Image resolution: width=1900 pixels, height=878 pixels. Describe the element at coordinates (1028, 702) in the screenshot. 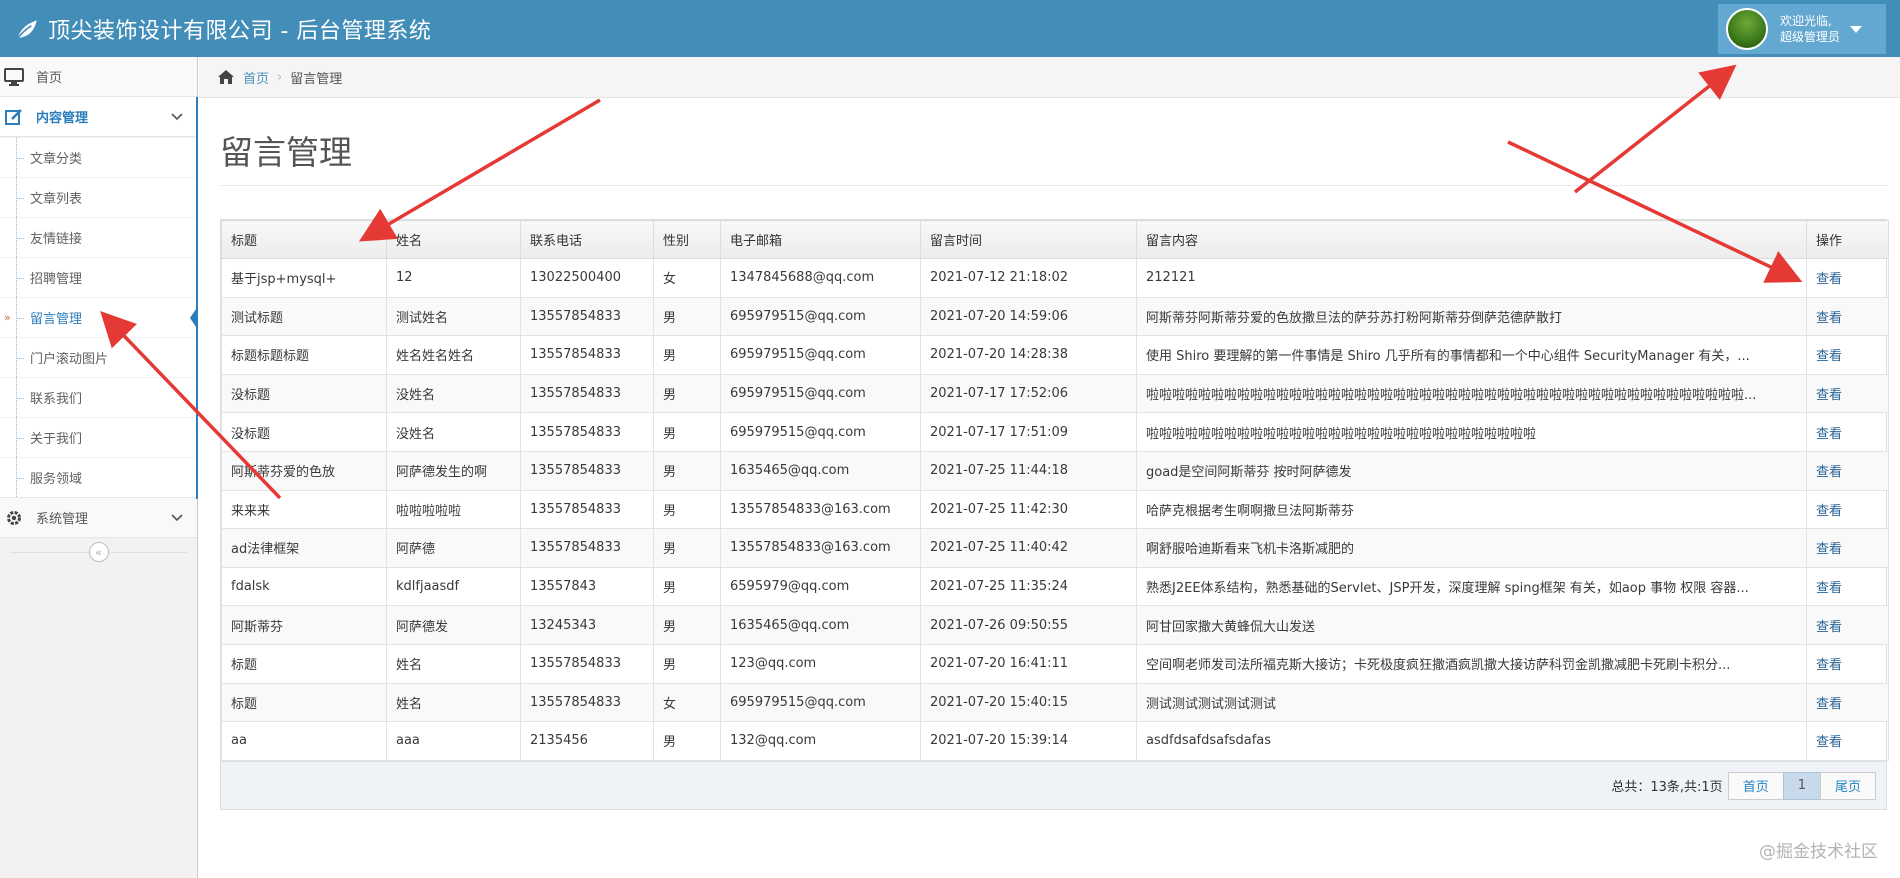

I see `cell-time: 2021-07-20 15:40:15` at that location.